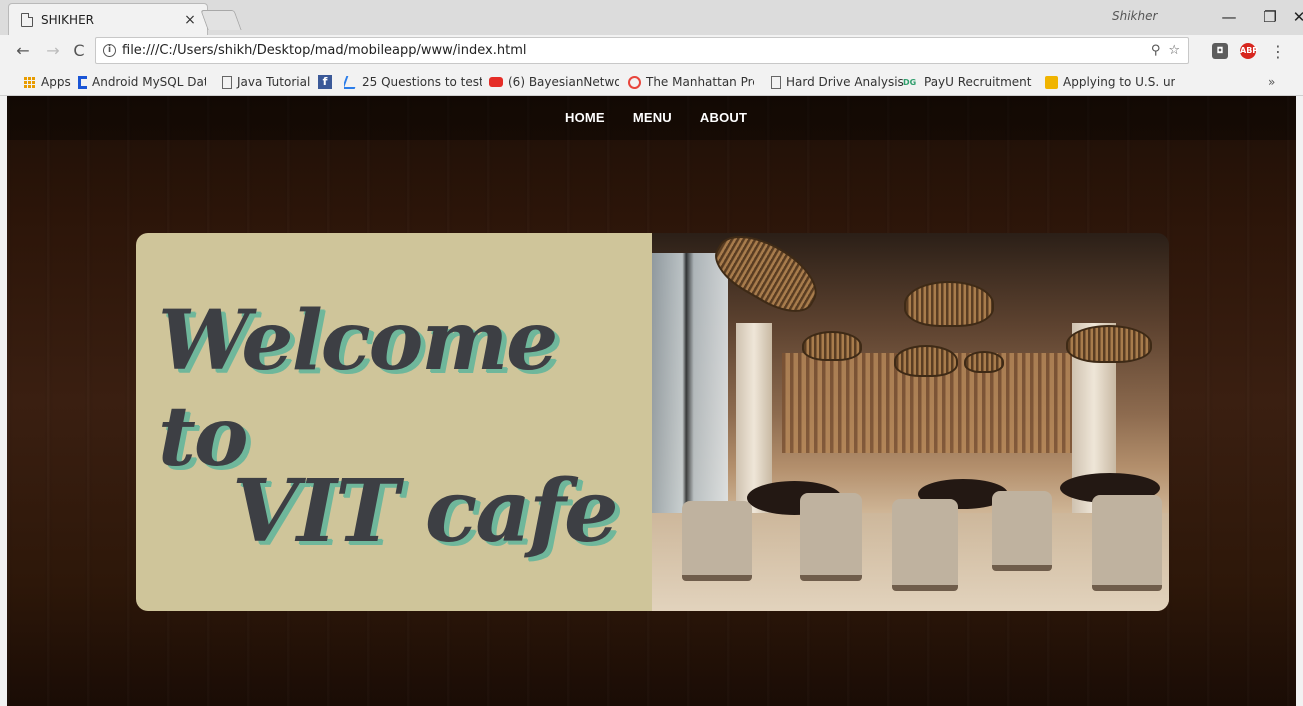  Describe the element at coordinates (1271, 82) in the screenshot. I see `bookmarks-overflow-icon: »` at that location.